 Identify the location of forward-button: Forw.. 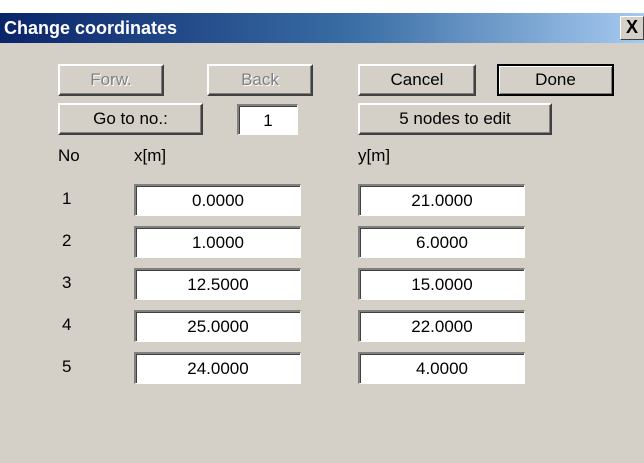
(111, 80).